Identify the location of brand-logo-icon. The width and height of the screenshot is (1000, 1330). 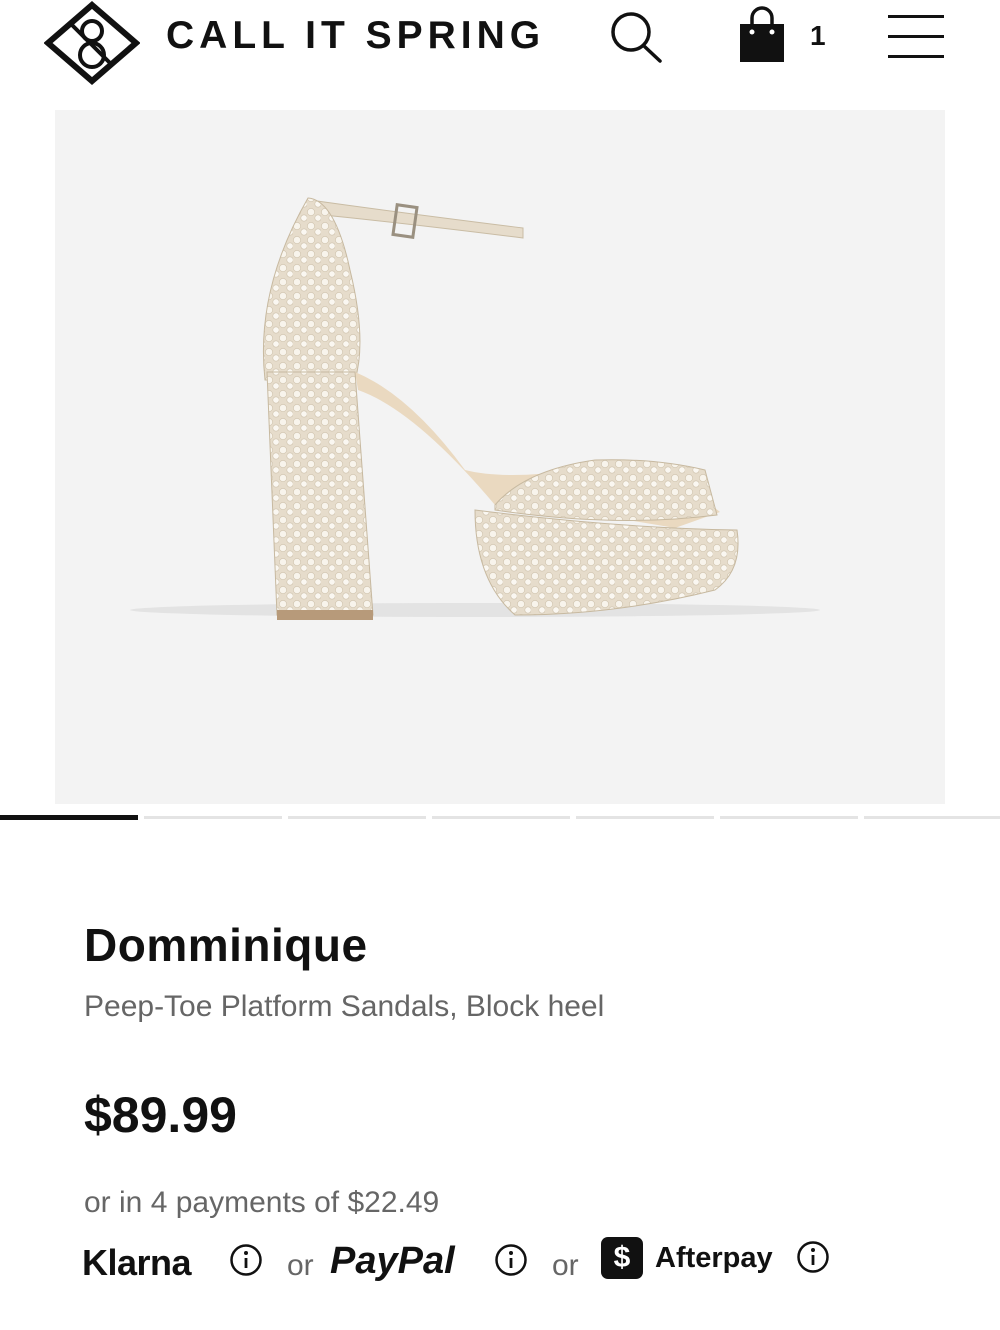
(92, 43).